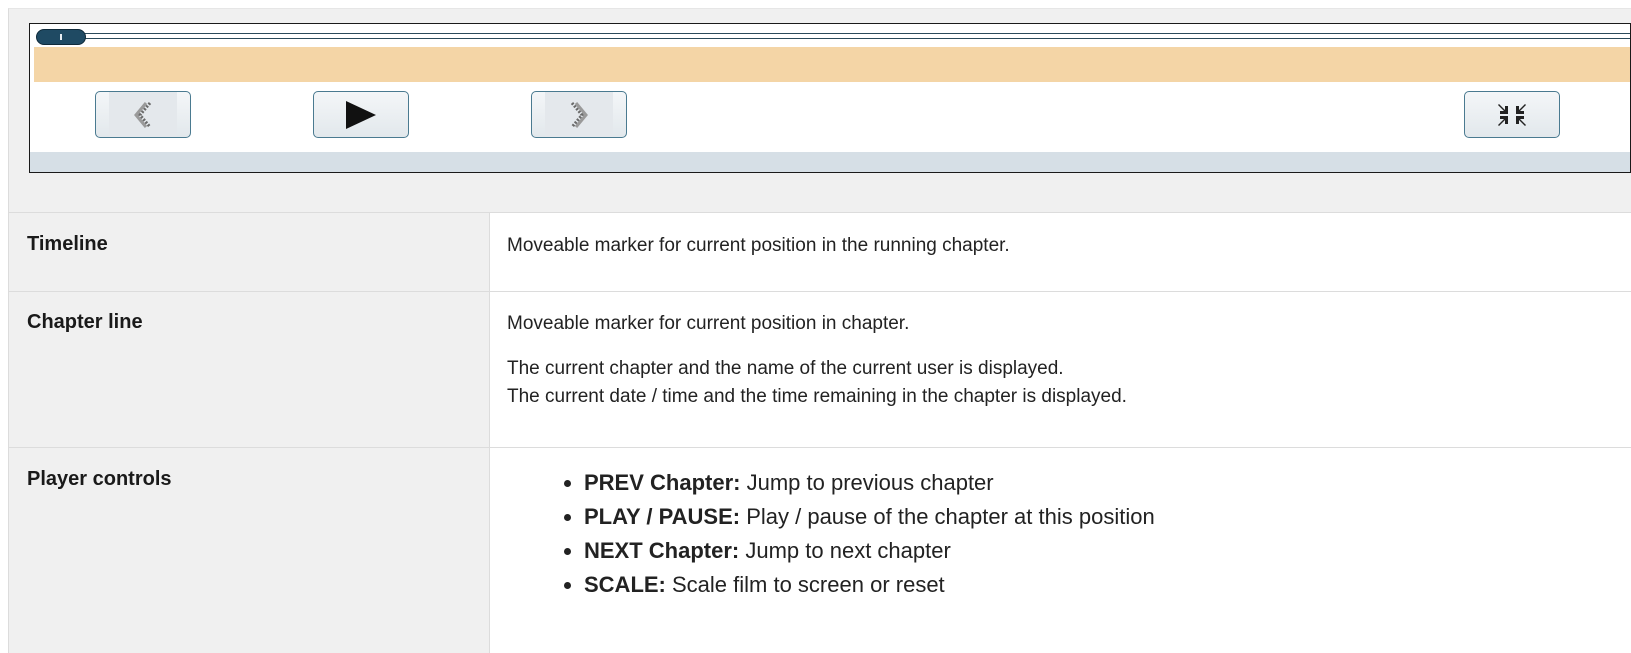 Image resolution: width=1631 pixels, height=653 pixels. Describe the element at coordinates (853, 36) in the screenshot. I see `timeline-track` at that location.